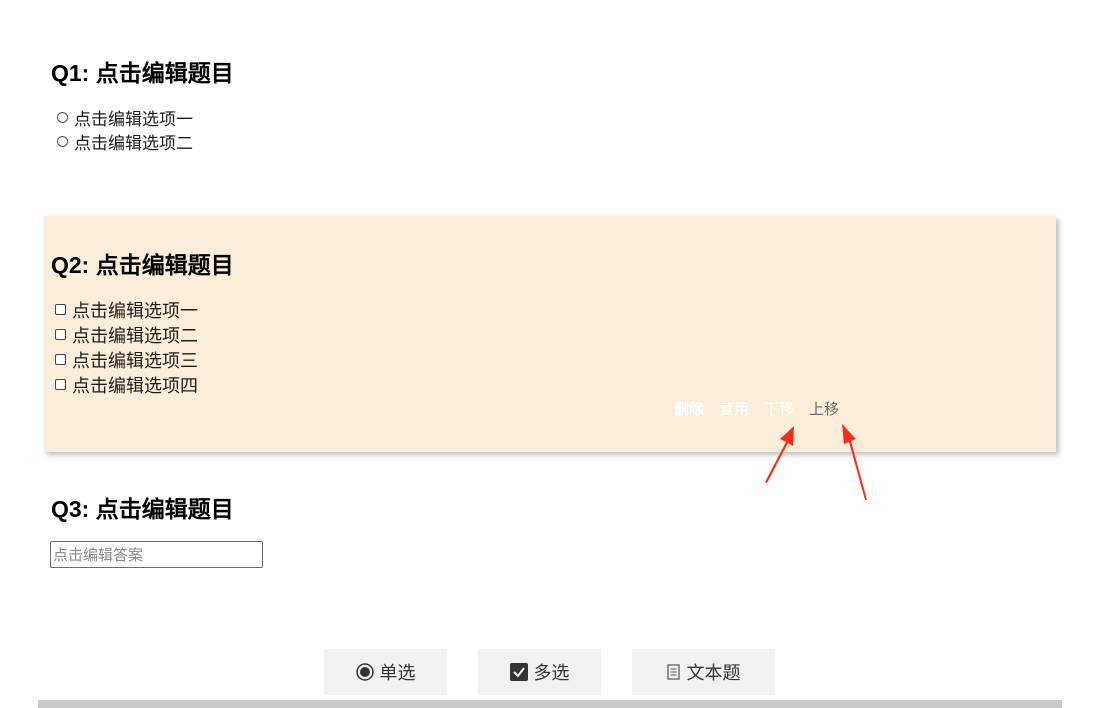  I want to click on question-1-title: Q1: 点击编辑题目, so click(142, 71).